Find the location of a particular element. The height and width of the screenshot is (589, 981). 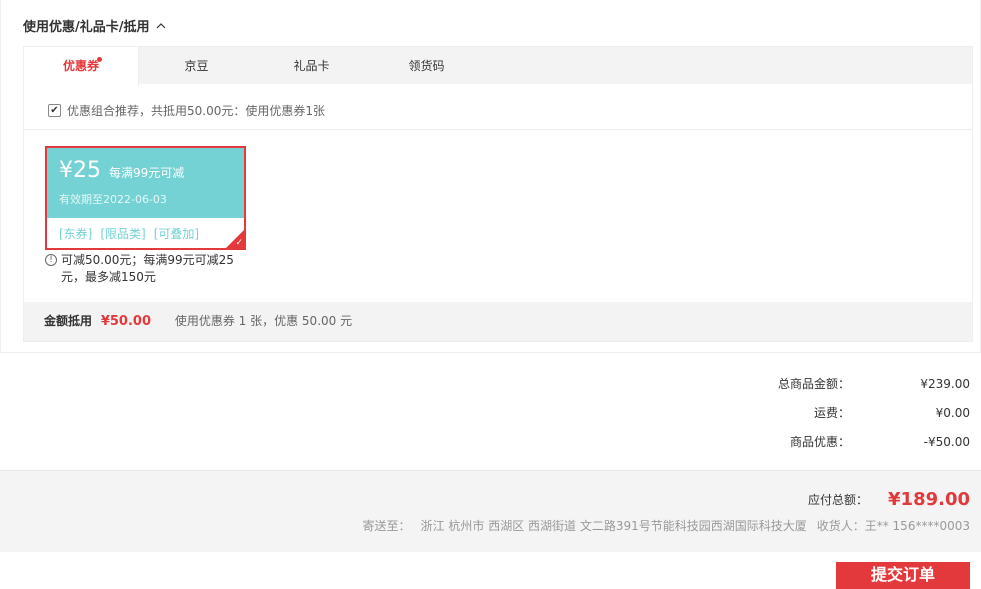

payable-row: 应付总额： ¥189.00 is located at coordinates (889, 499).